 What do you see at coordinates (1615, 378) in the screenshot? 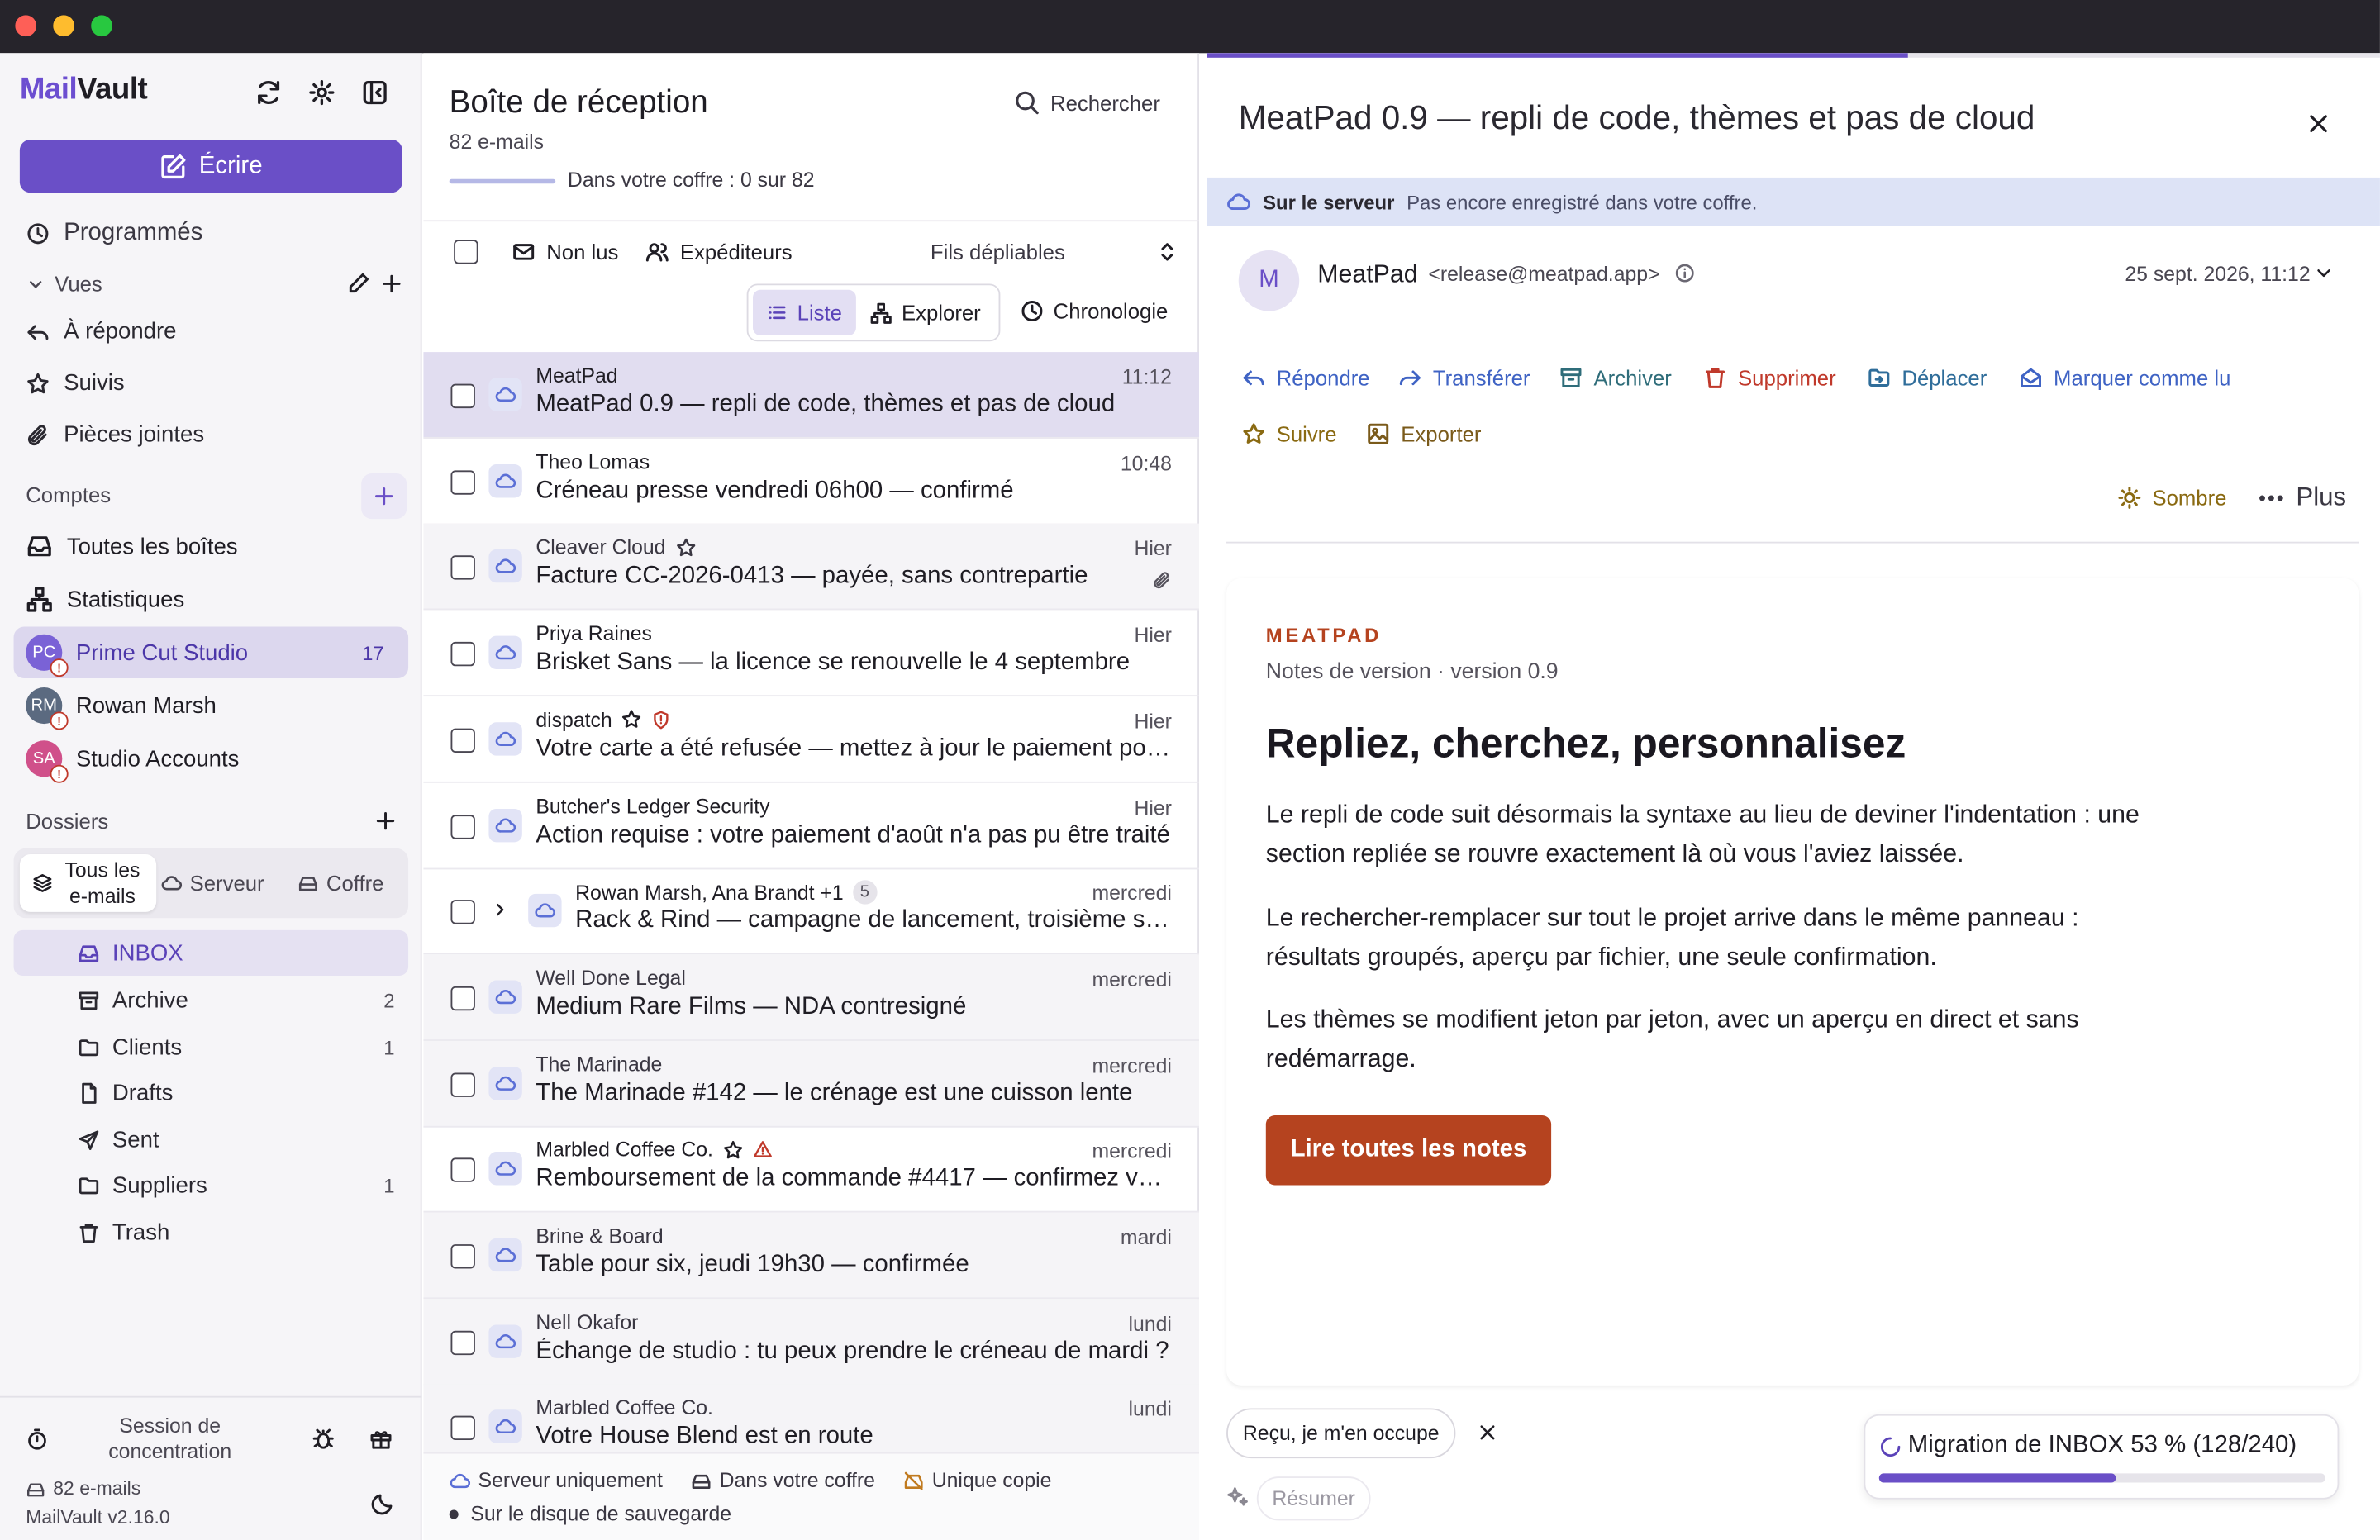
I see `archive-button: Archiver` at bounding box center [1615, 378].